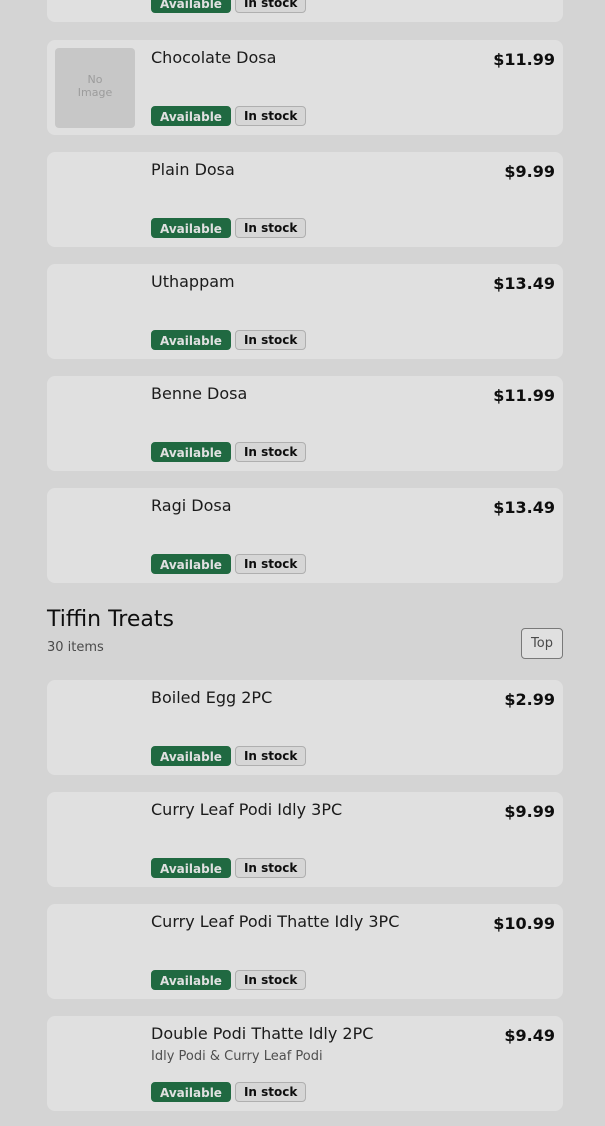 The width and height of the screenshot is (605, 1126). I want to click on item-name: Plain Dosa, so click(193, 169).